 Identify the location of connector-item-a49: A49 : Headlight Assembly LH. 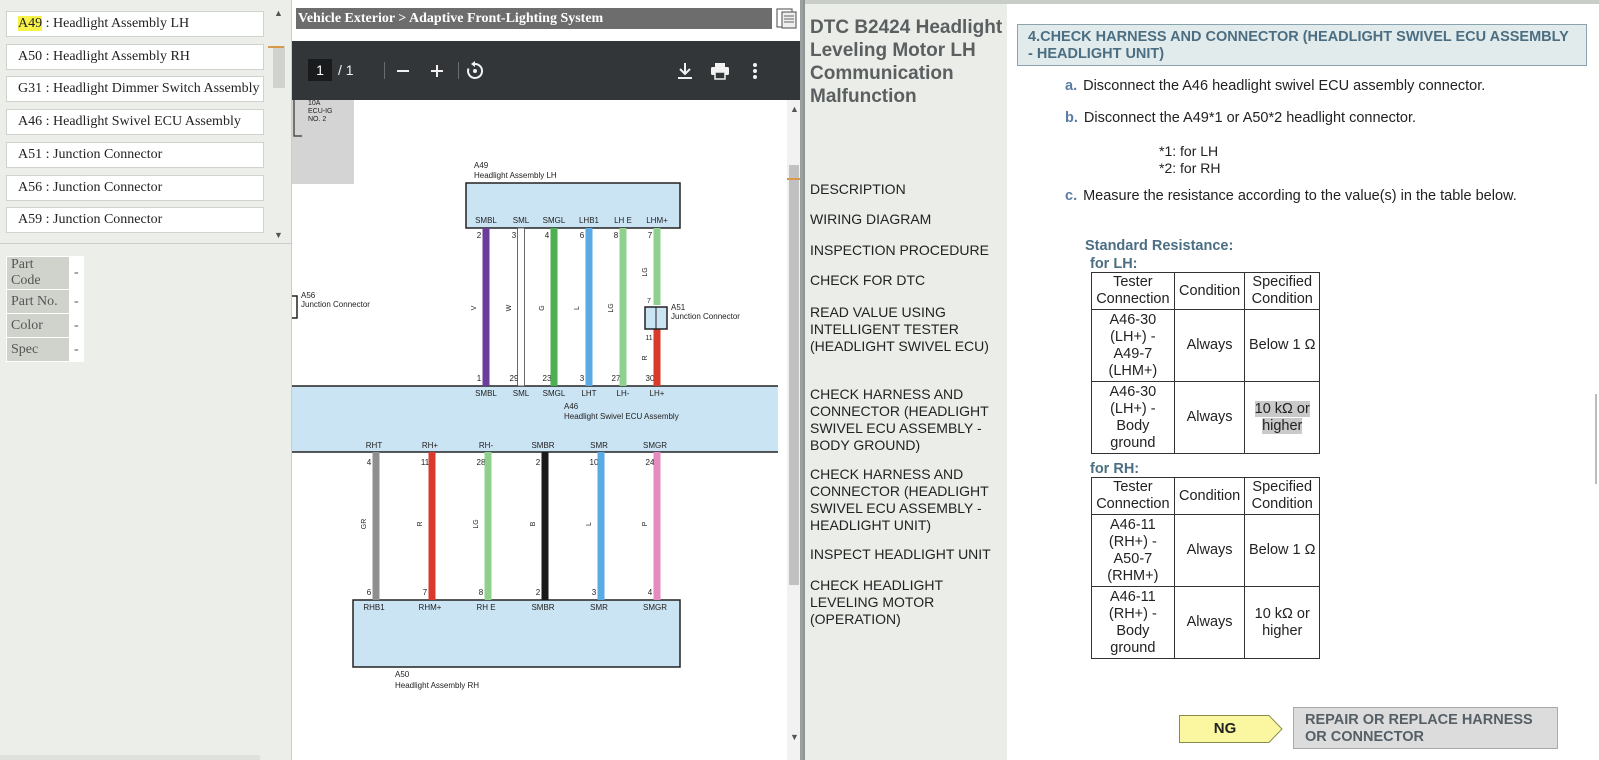
(135, 24).